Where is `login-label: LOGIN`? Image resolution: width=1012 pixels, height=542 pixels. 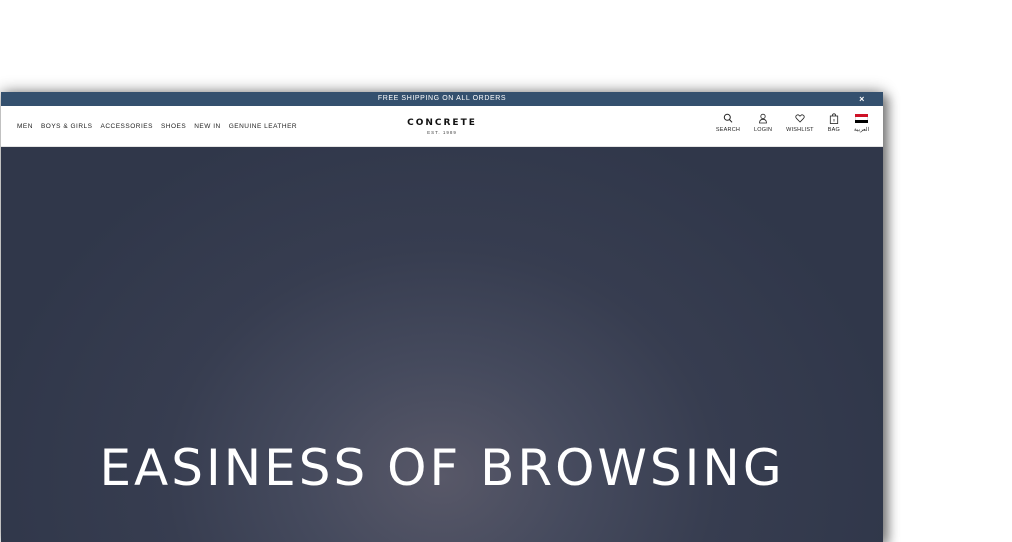
login-label: LOGIN is located at coordinates (763, 130).